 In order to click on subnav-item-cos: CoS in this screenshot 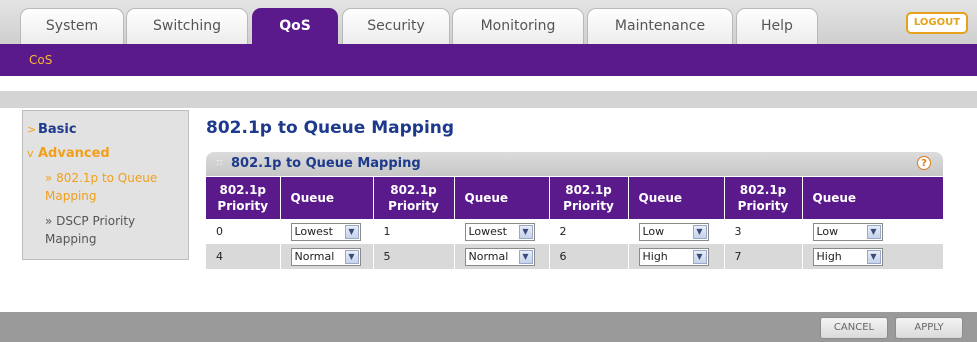, I will do `click(40, 60)`.